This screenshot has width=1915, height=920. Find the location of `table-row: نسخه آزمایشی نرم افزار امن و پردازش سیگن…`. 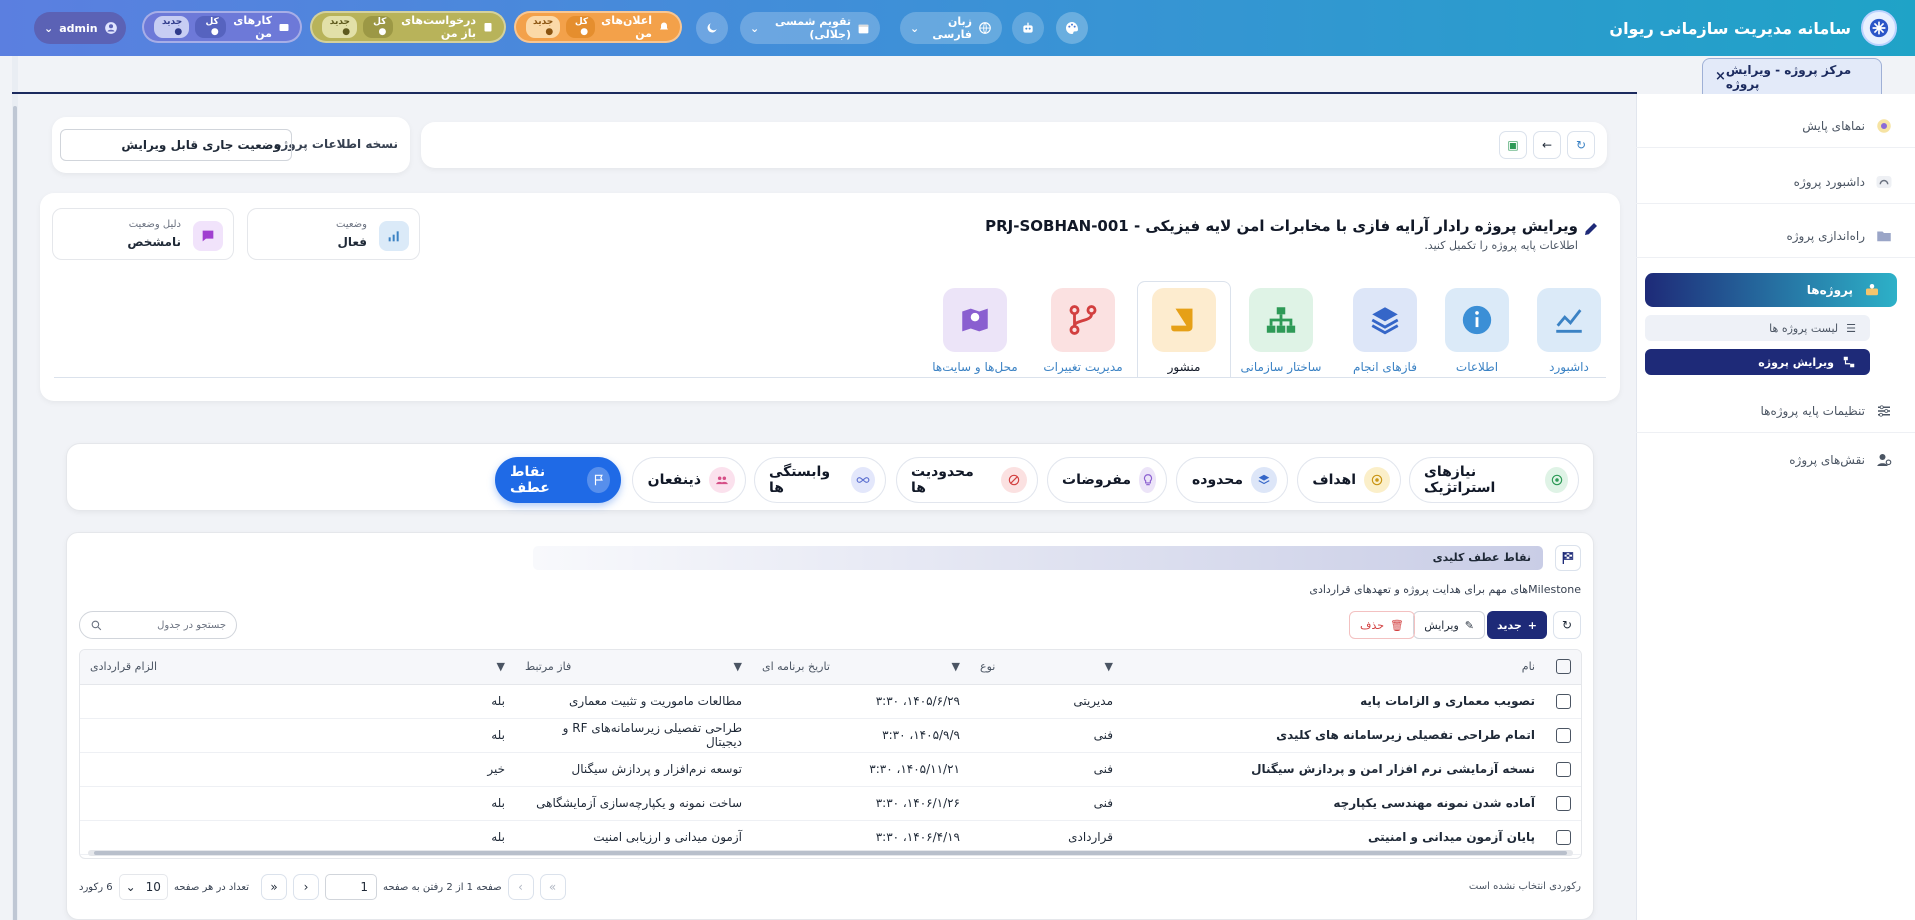

table-row: نسخه آزمایشی نرم افزار امن و پردازش سیگن… is located at coordinates (830, 769).